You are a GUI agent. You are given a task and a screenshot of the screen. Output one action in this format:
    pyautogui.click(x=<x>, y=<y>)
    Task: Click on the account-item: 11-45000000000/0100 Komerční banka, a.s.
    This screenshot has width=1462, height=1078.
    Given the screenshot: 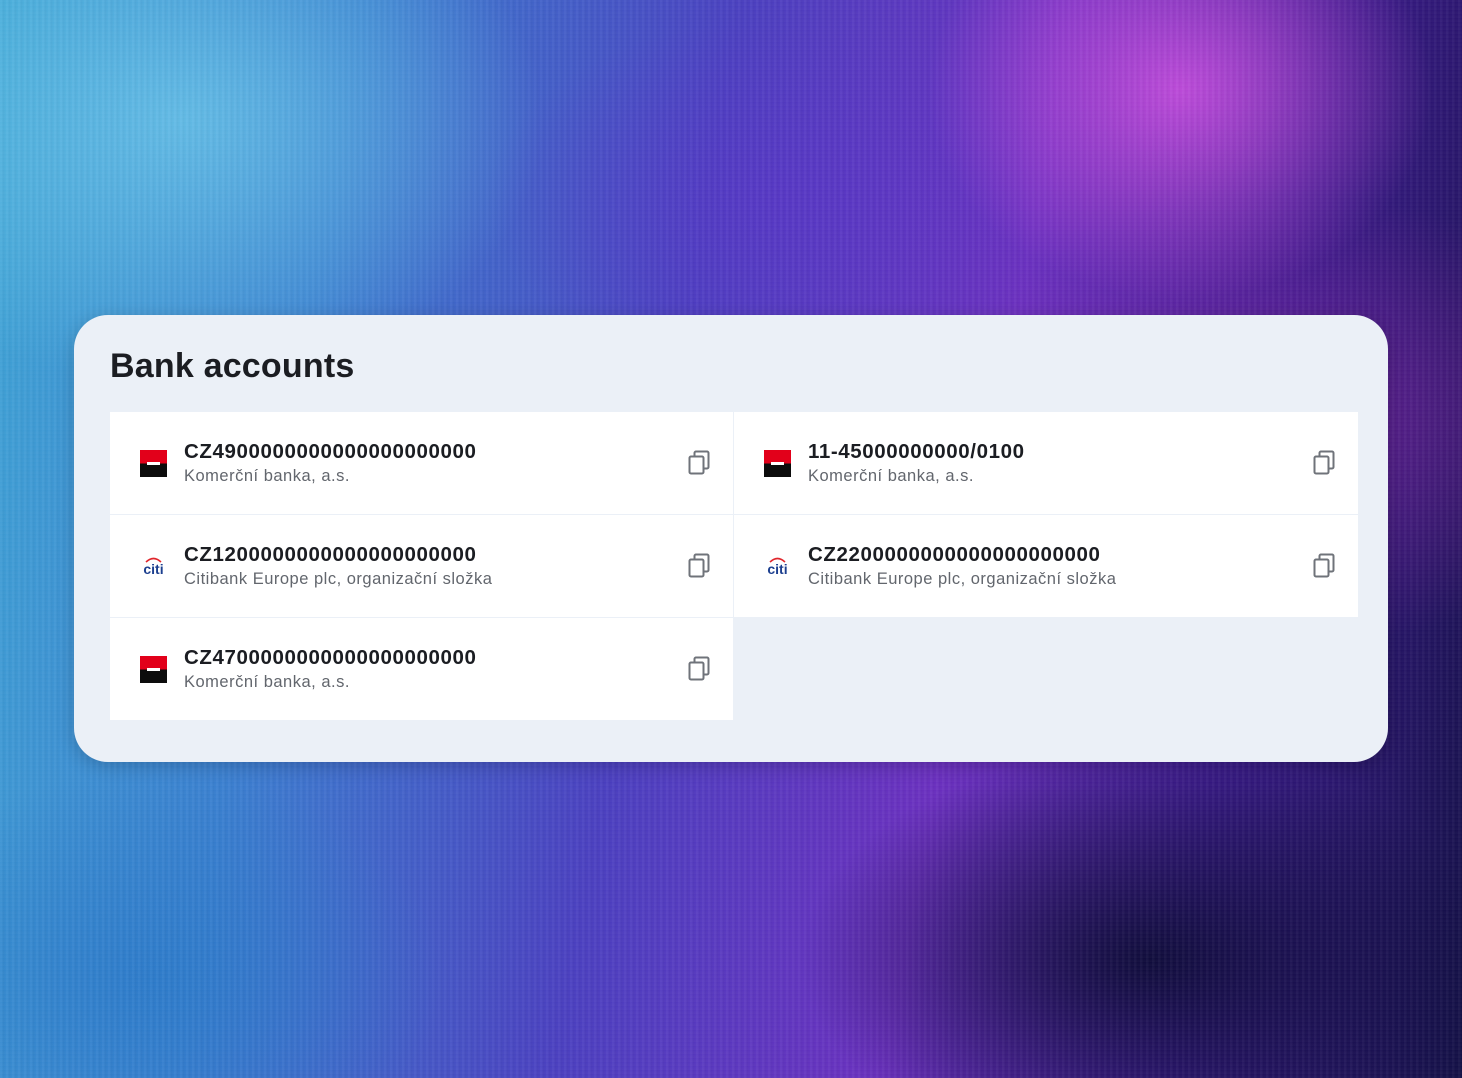 What is the action you would take?
    pyautogui.click(x=1046, y=463)
    